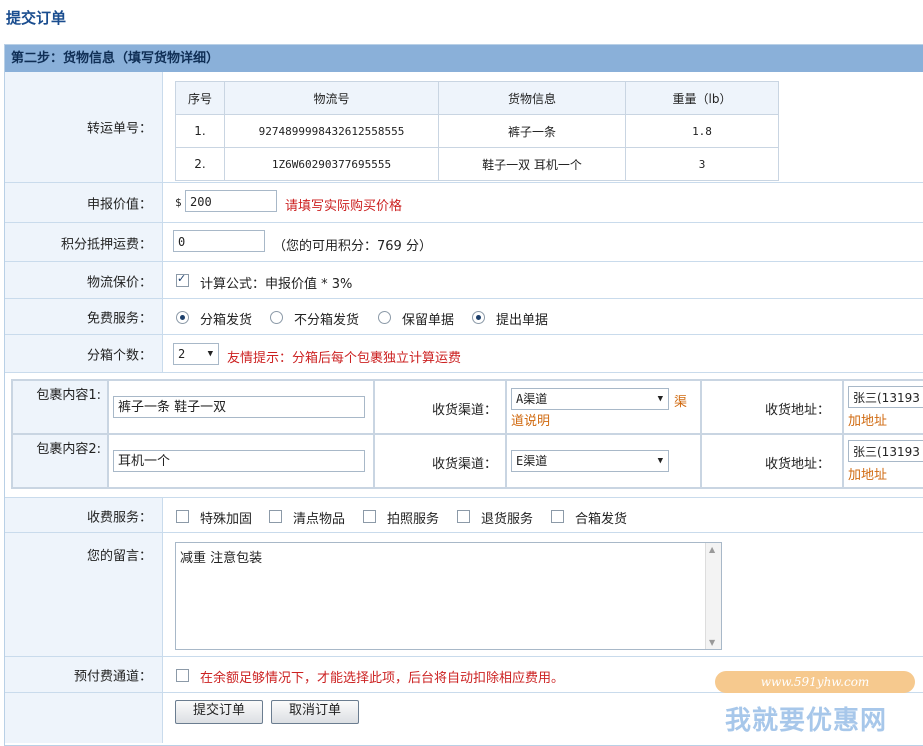  Describe the element at coordinates (226, 519) in the screenshot. I see `checkbox-label: 特殊加固` at that location.